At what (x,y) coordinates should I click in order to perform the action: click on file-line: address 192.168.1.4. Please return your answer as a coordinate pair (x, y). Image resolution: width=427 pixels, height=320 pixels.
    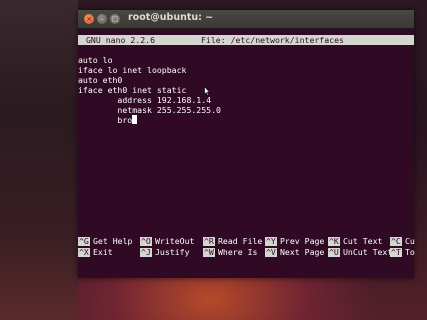
    Looking at the image, I should click on (145, 100).